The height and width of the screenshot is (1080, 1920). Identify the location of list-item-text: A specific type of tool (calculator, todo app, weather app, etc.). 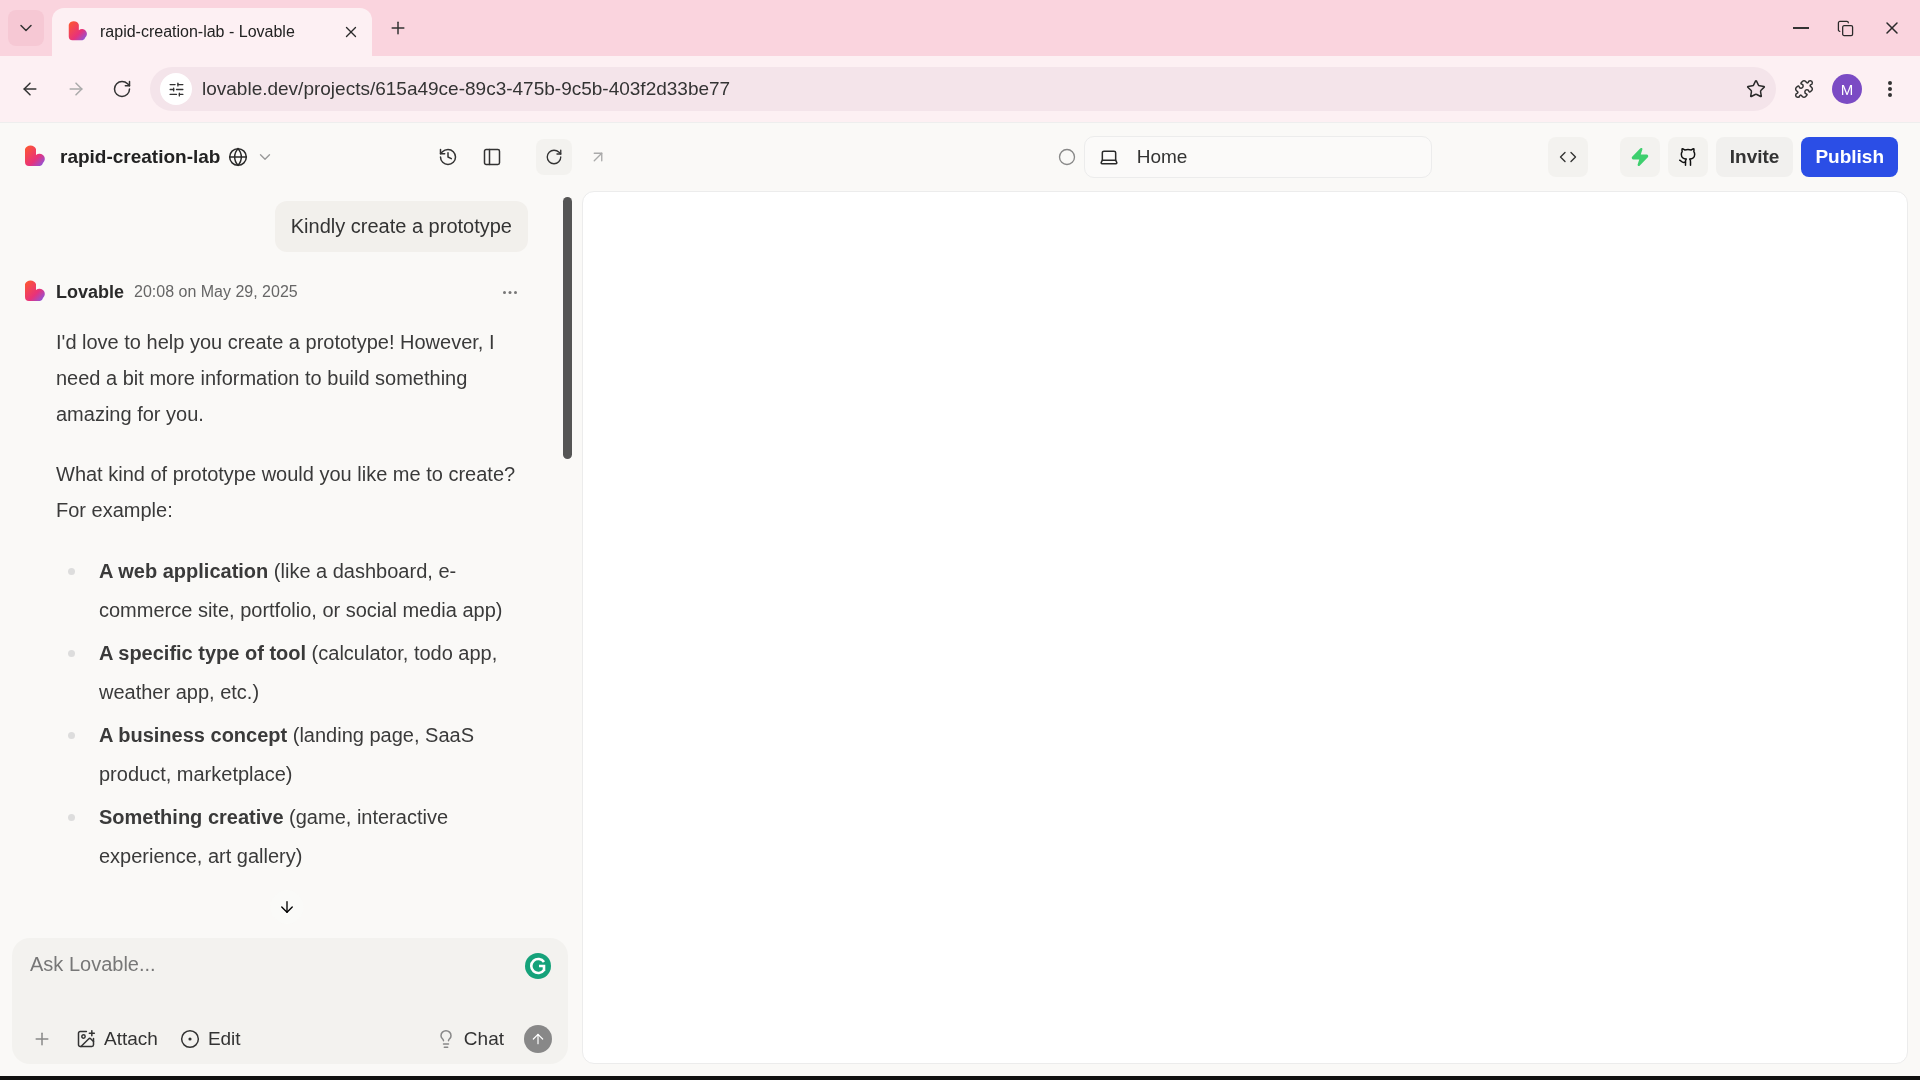
(299, 673).